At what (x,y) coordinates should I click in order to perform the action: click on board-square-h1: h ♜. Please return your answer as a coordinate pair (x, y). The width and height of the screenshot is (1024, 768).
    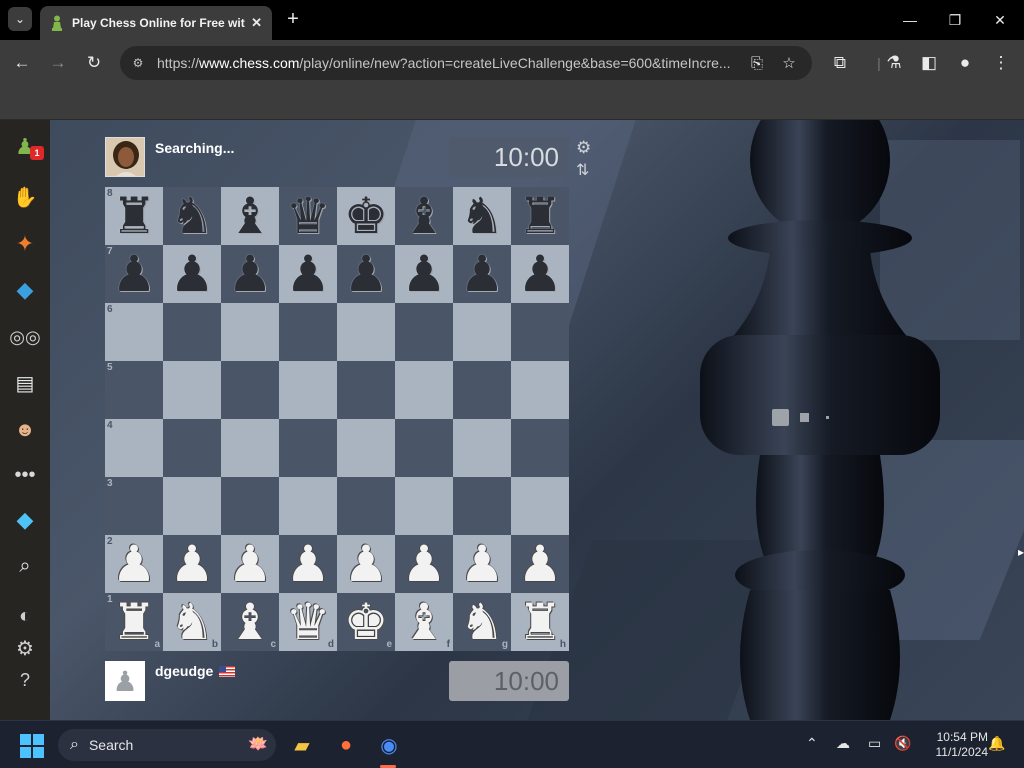
    Looking at the image, I should click on (540, 622).